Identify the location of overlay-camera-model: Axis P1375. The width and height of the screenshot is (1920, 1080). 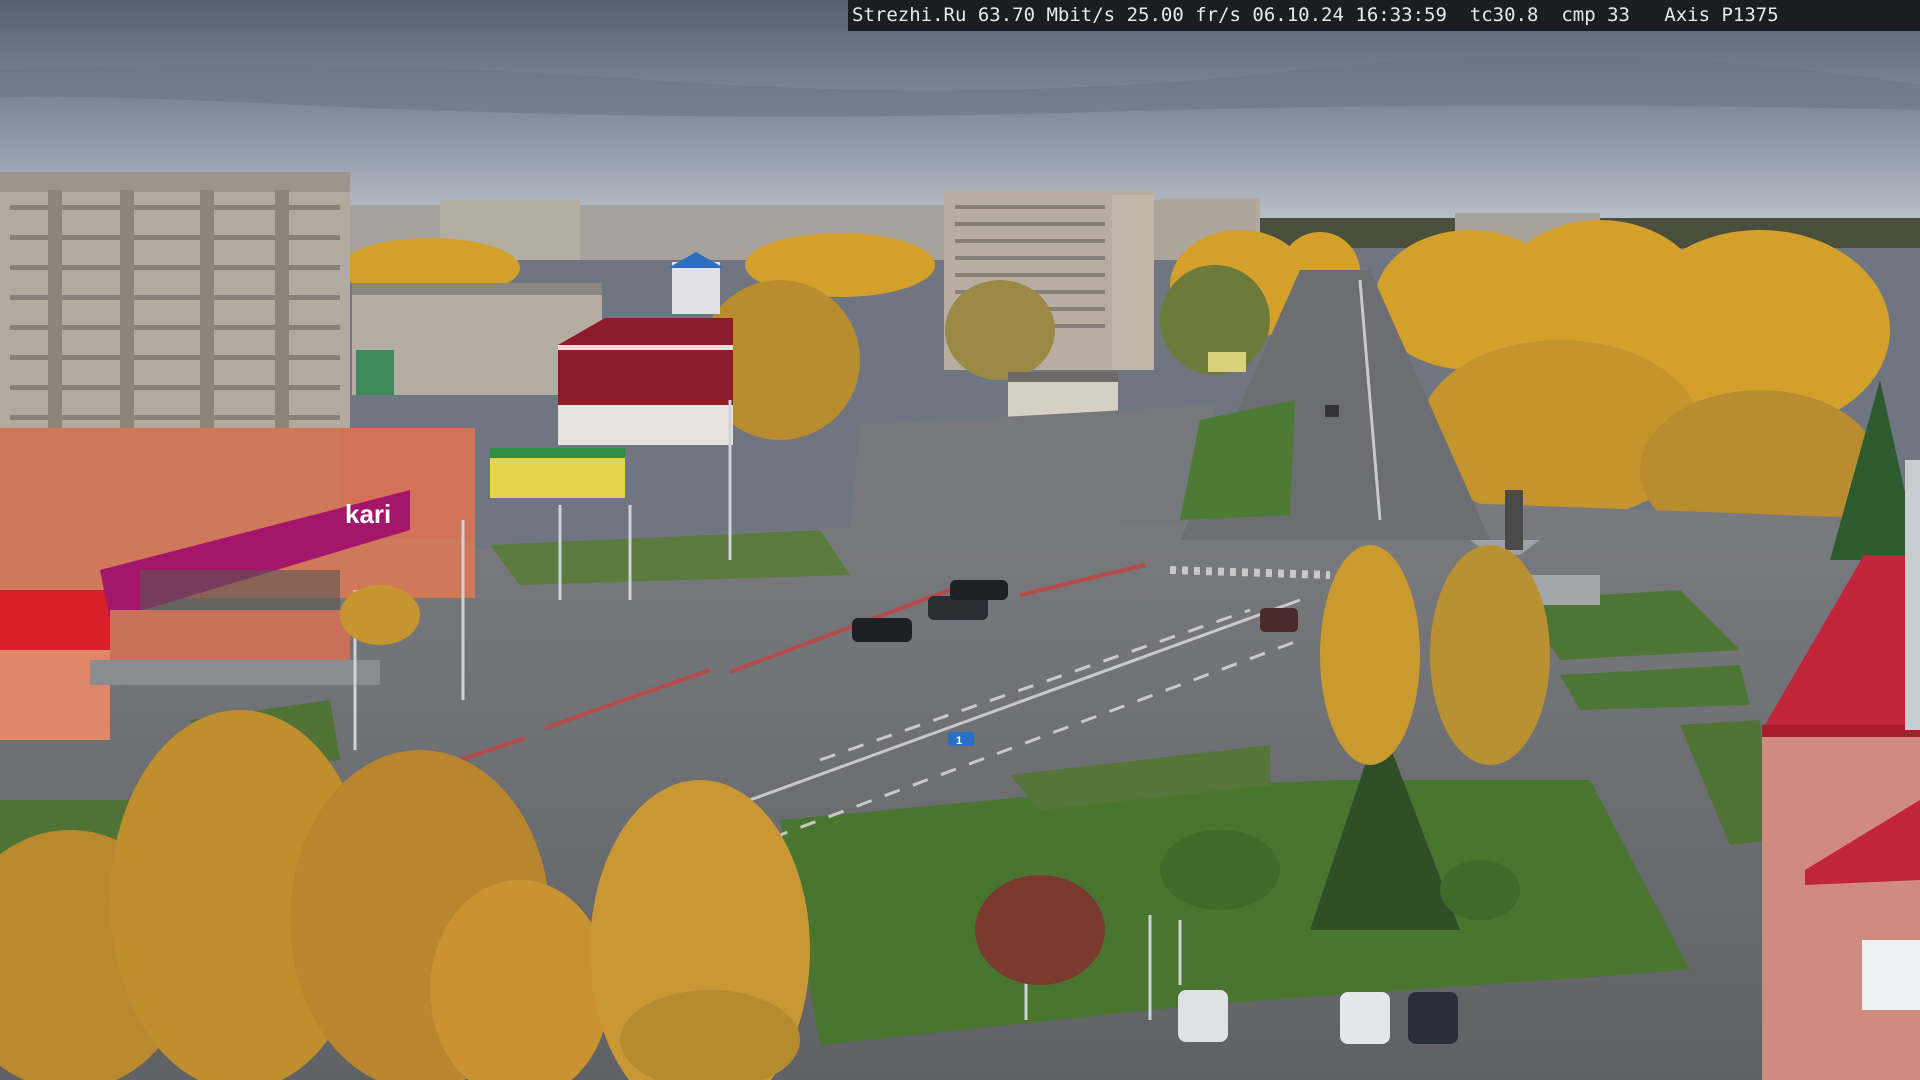
(1721, 15).